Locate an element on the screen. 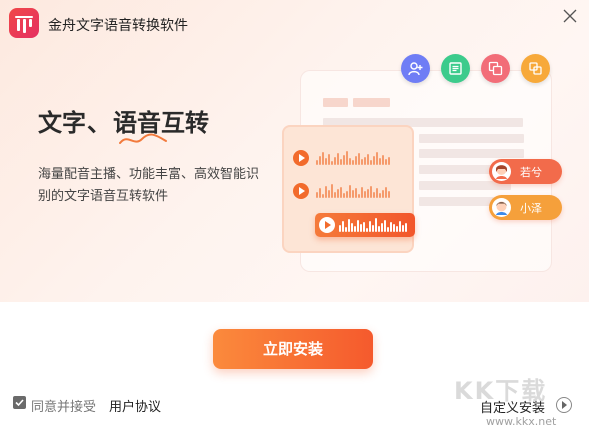 This screenshot has width=589, height=429. close-icon is located at coordinates (570, 16).